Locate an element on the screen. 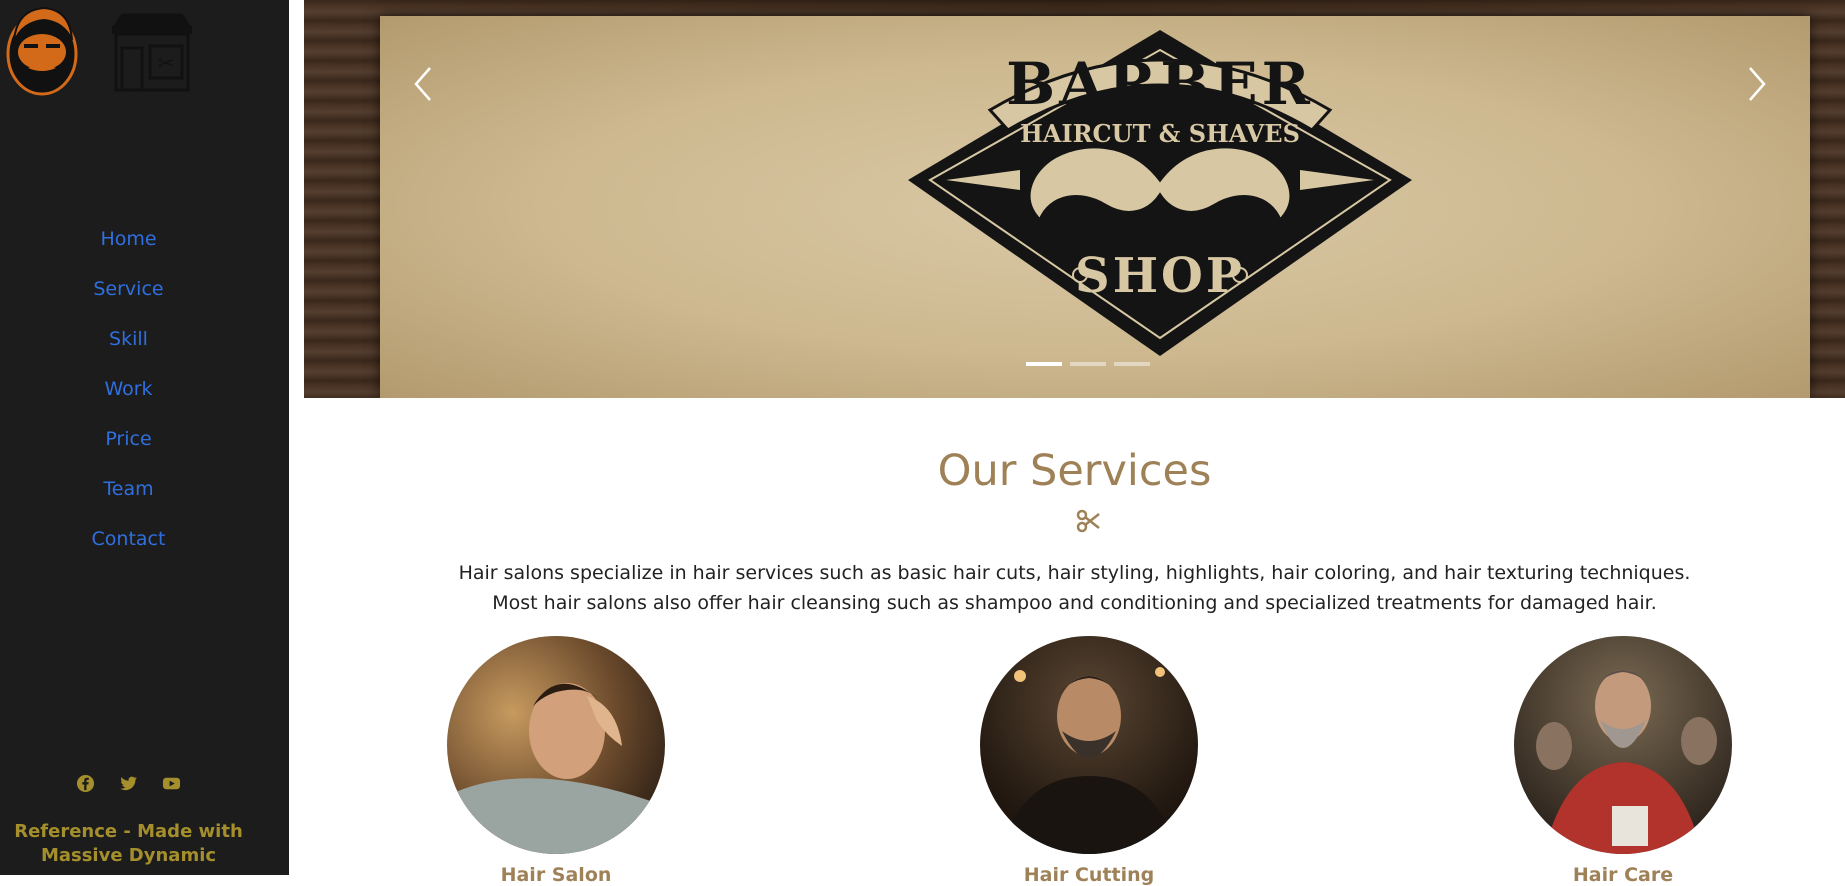 This screenshot has width=1845, height=886. service-photo-hair-salon is located at coordinates (556, 745).